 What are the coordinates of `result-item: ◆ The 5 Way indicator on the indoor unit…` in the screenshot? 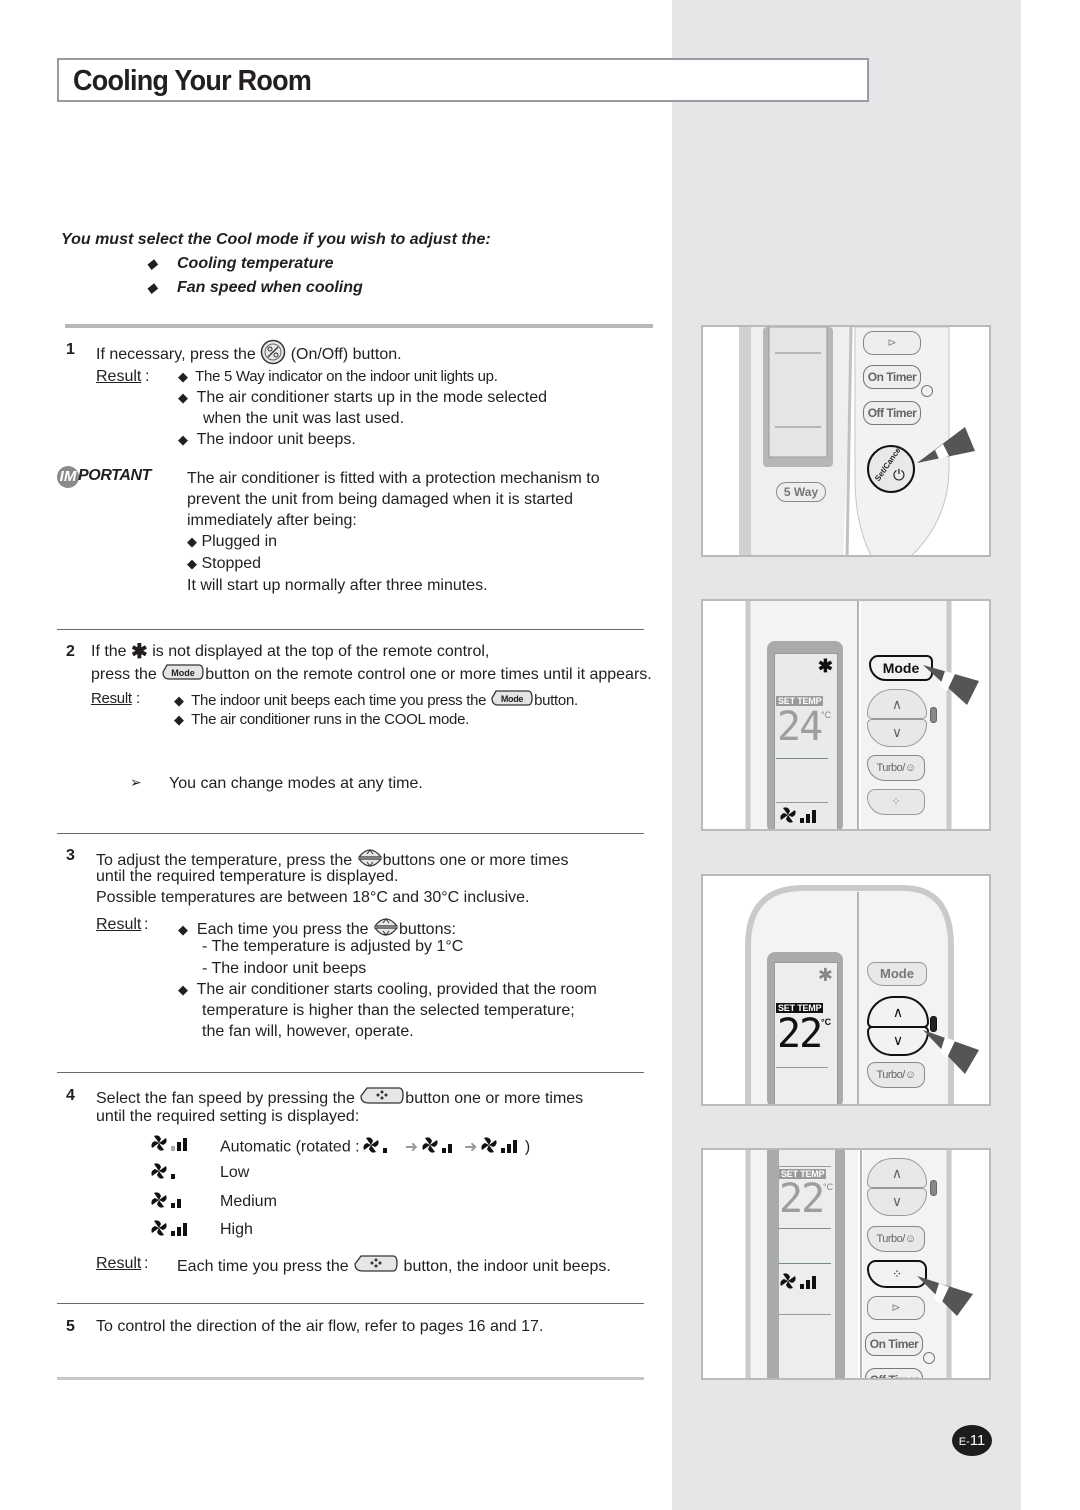 It's located at (338, 376).